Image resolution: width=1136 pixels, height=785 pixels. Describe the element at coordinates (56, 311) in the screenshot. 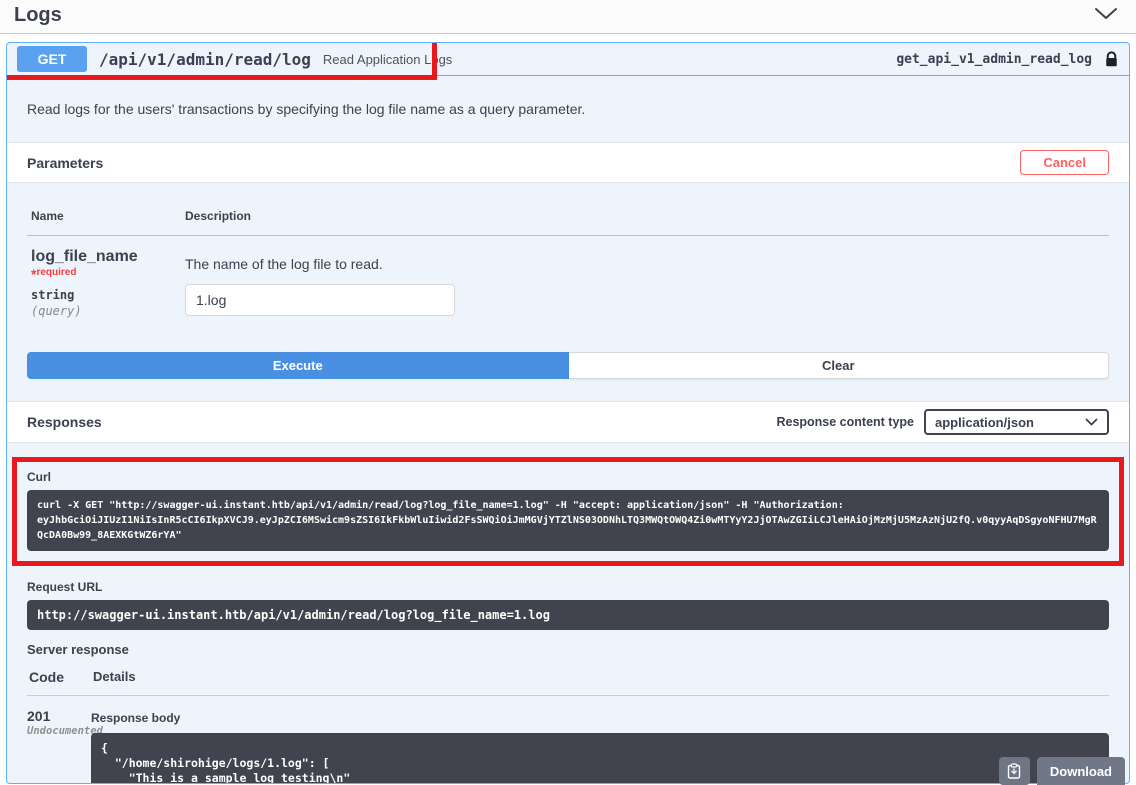

I see `parameter-location: (query)` at that location.